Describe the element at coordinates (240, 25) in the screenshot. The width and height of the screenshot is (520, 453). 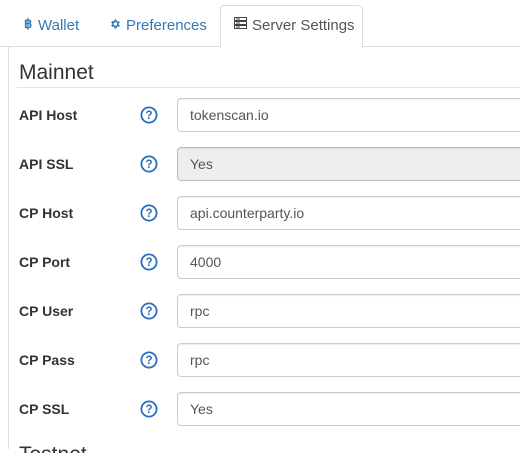
I see `server-icon` at that location.